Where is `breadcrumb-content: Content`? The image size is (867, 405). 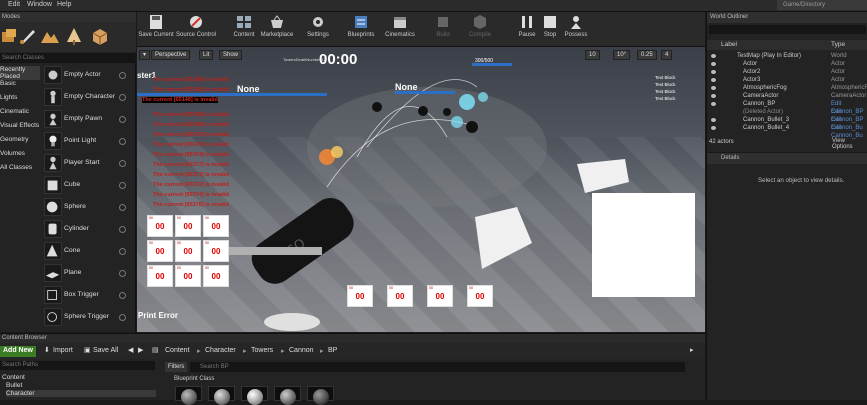 breadcrumb-content: Content is located at coordinates (177, 350).